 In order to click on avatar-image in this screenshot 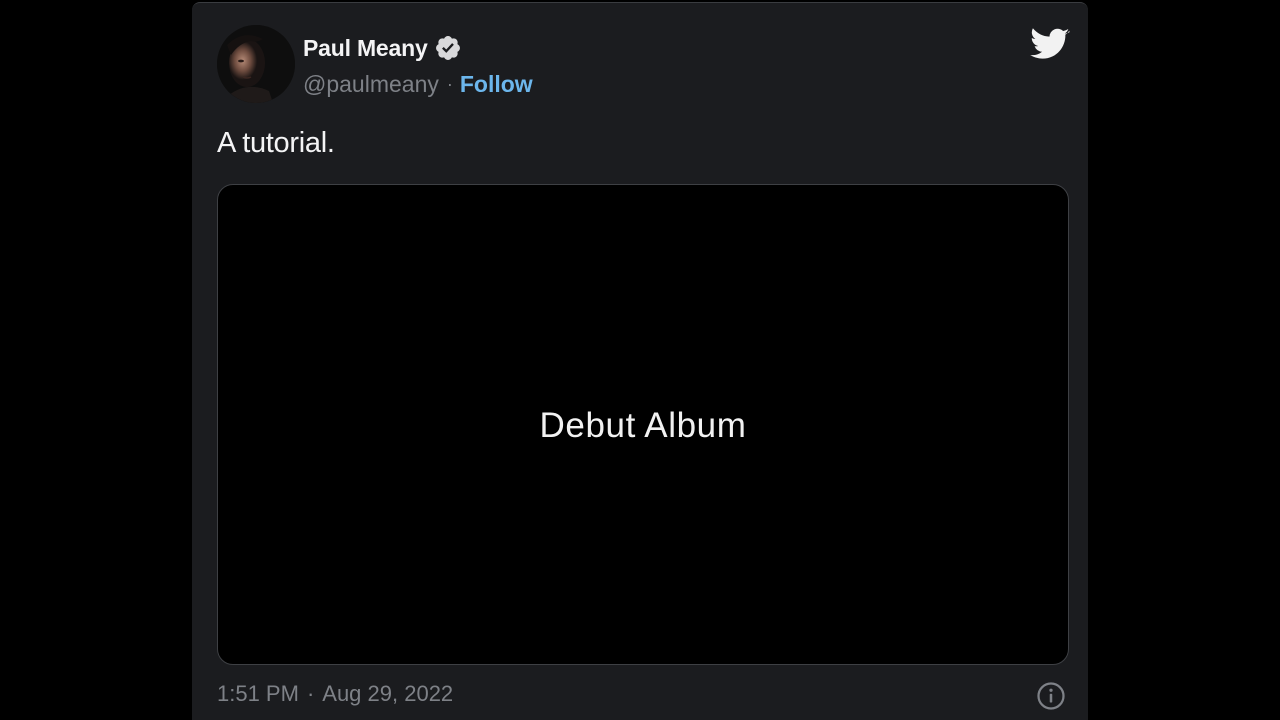, I will do `click(256, 64)`.